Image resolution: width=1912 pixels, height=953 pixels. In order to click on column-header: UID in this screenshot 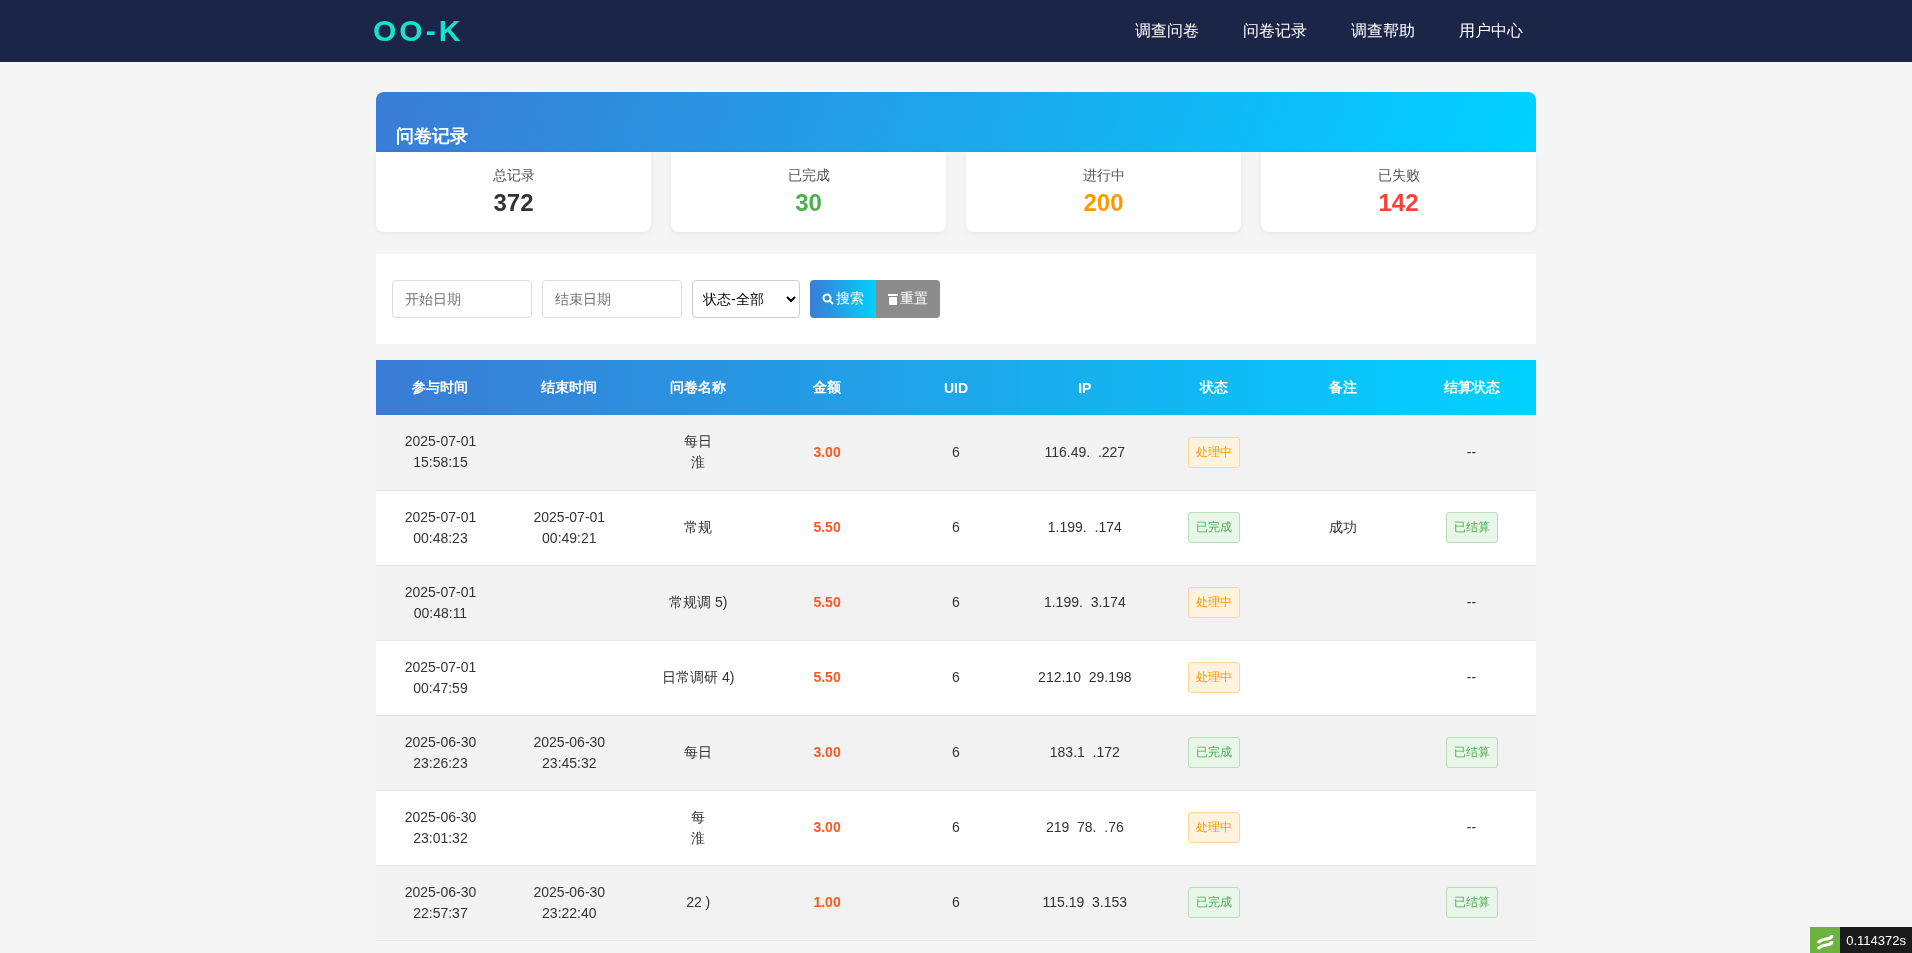, I will do `click(956, 387)`.